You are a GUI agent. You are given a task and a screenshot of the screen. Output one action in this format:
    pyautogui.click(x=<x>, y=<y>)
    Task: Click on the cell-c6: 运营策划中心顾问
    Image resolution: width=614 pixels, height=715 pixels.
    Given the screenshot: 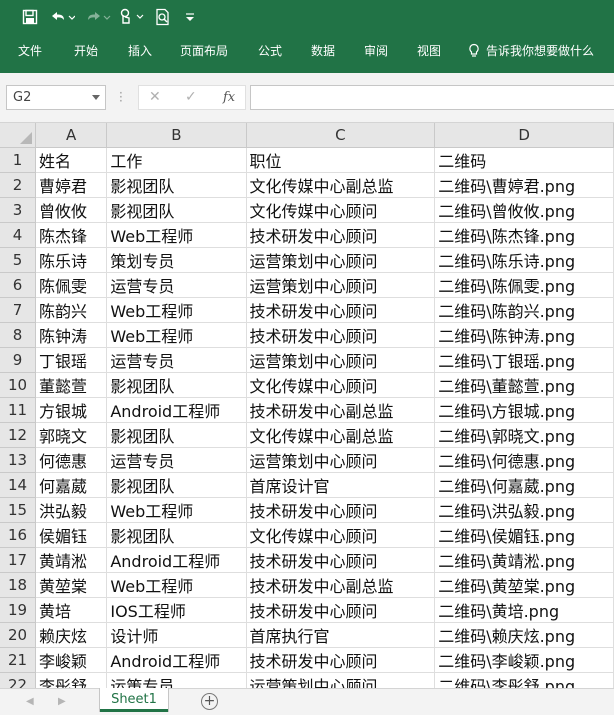 What is the action you would take?
    pyautogui.click(x=341, y=285)
    